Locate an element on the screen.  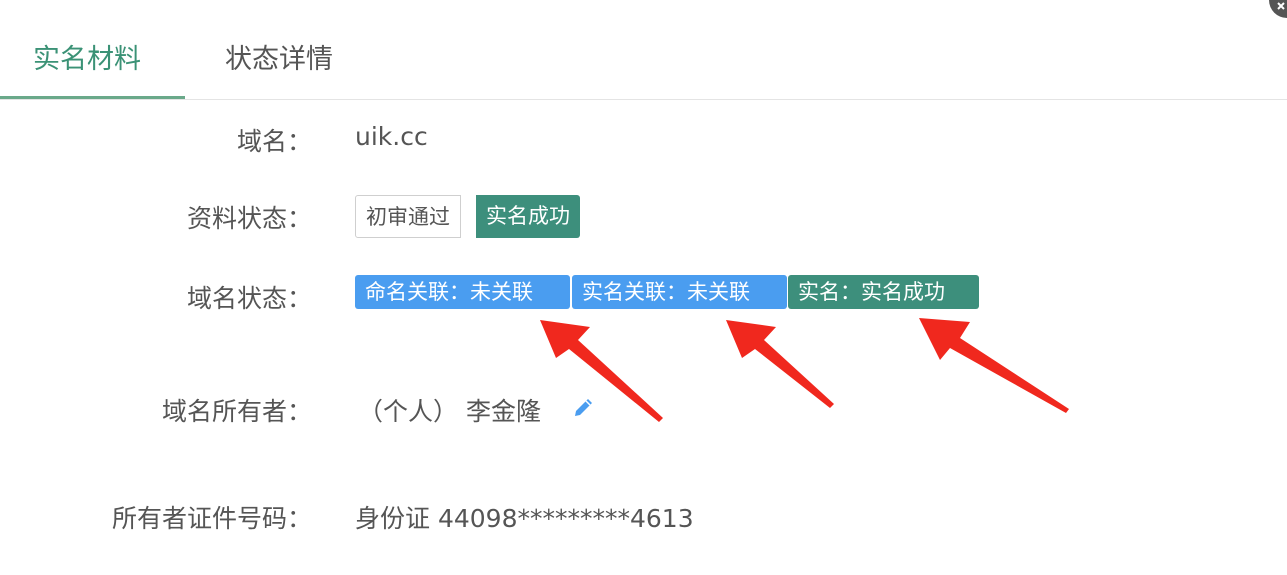
status-badge-real-name: 实名：实名成功 is located at coordinates (883, 292).